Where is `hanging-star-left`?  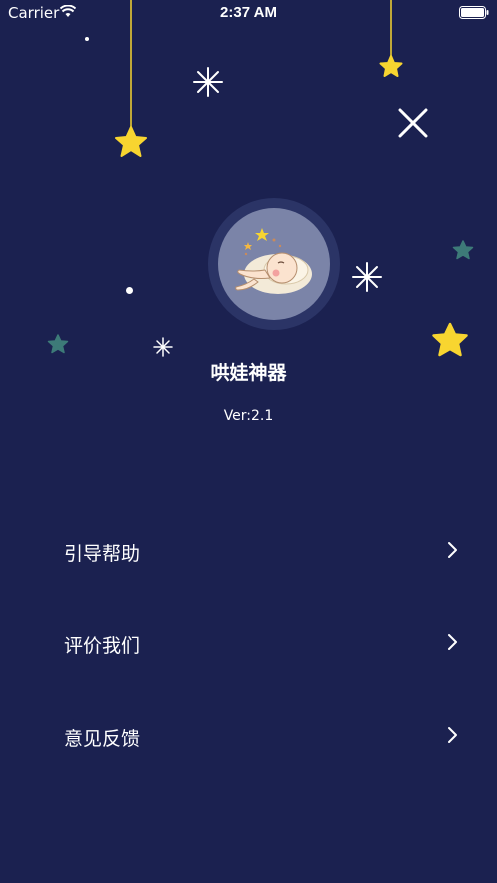 hanging-star-left is located at coordinates (131, 78).